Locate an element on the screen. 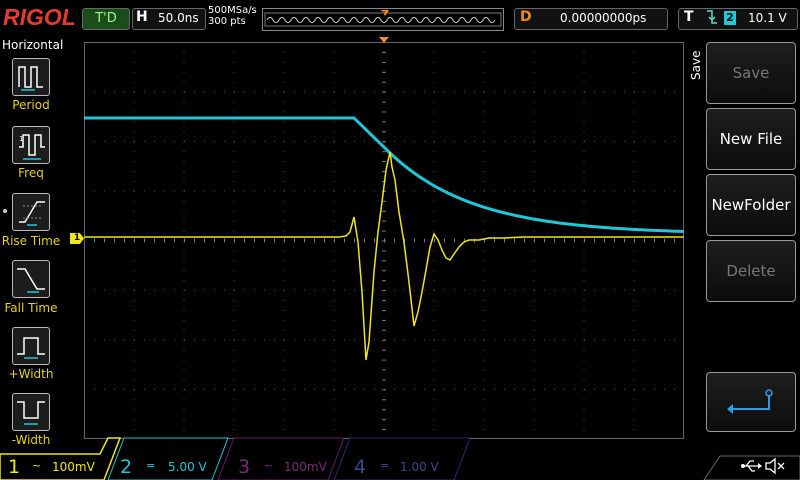 Image resolution: width=800 pixels, height=480 pixels. fall-time-button is located at coordinates (31, 279).